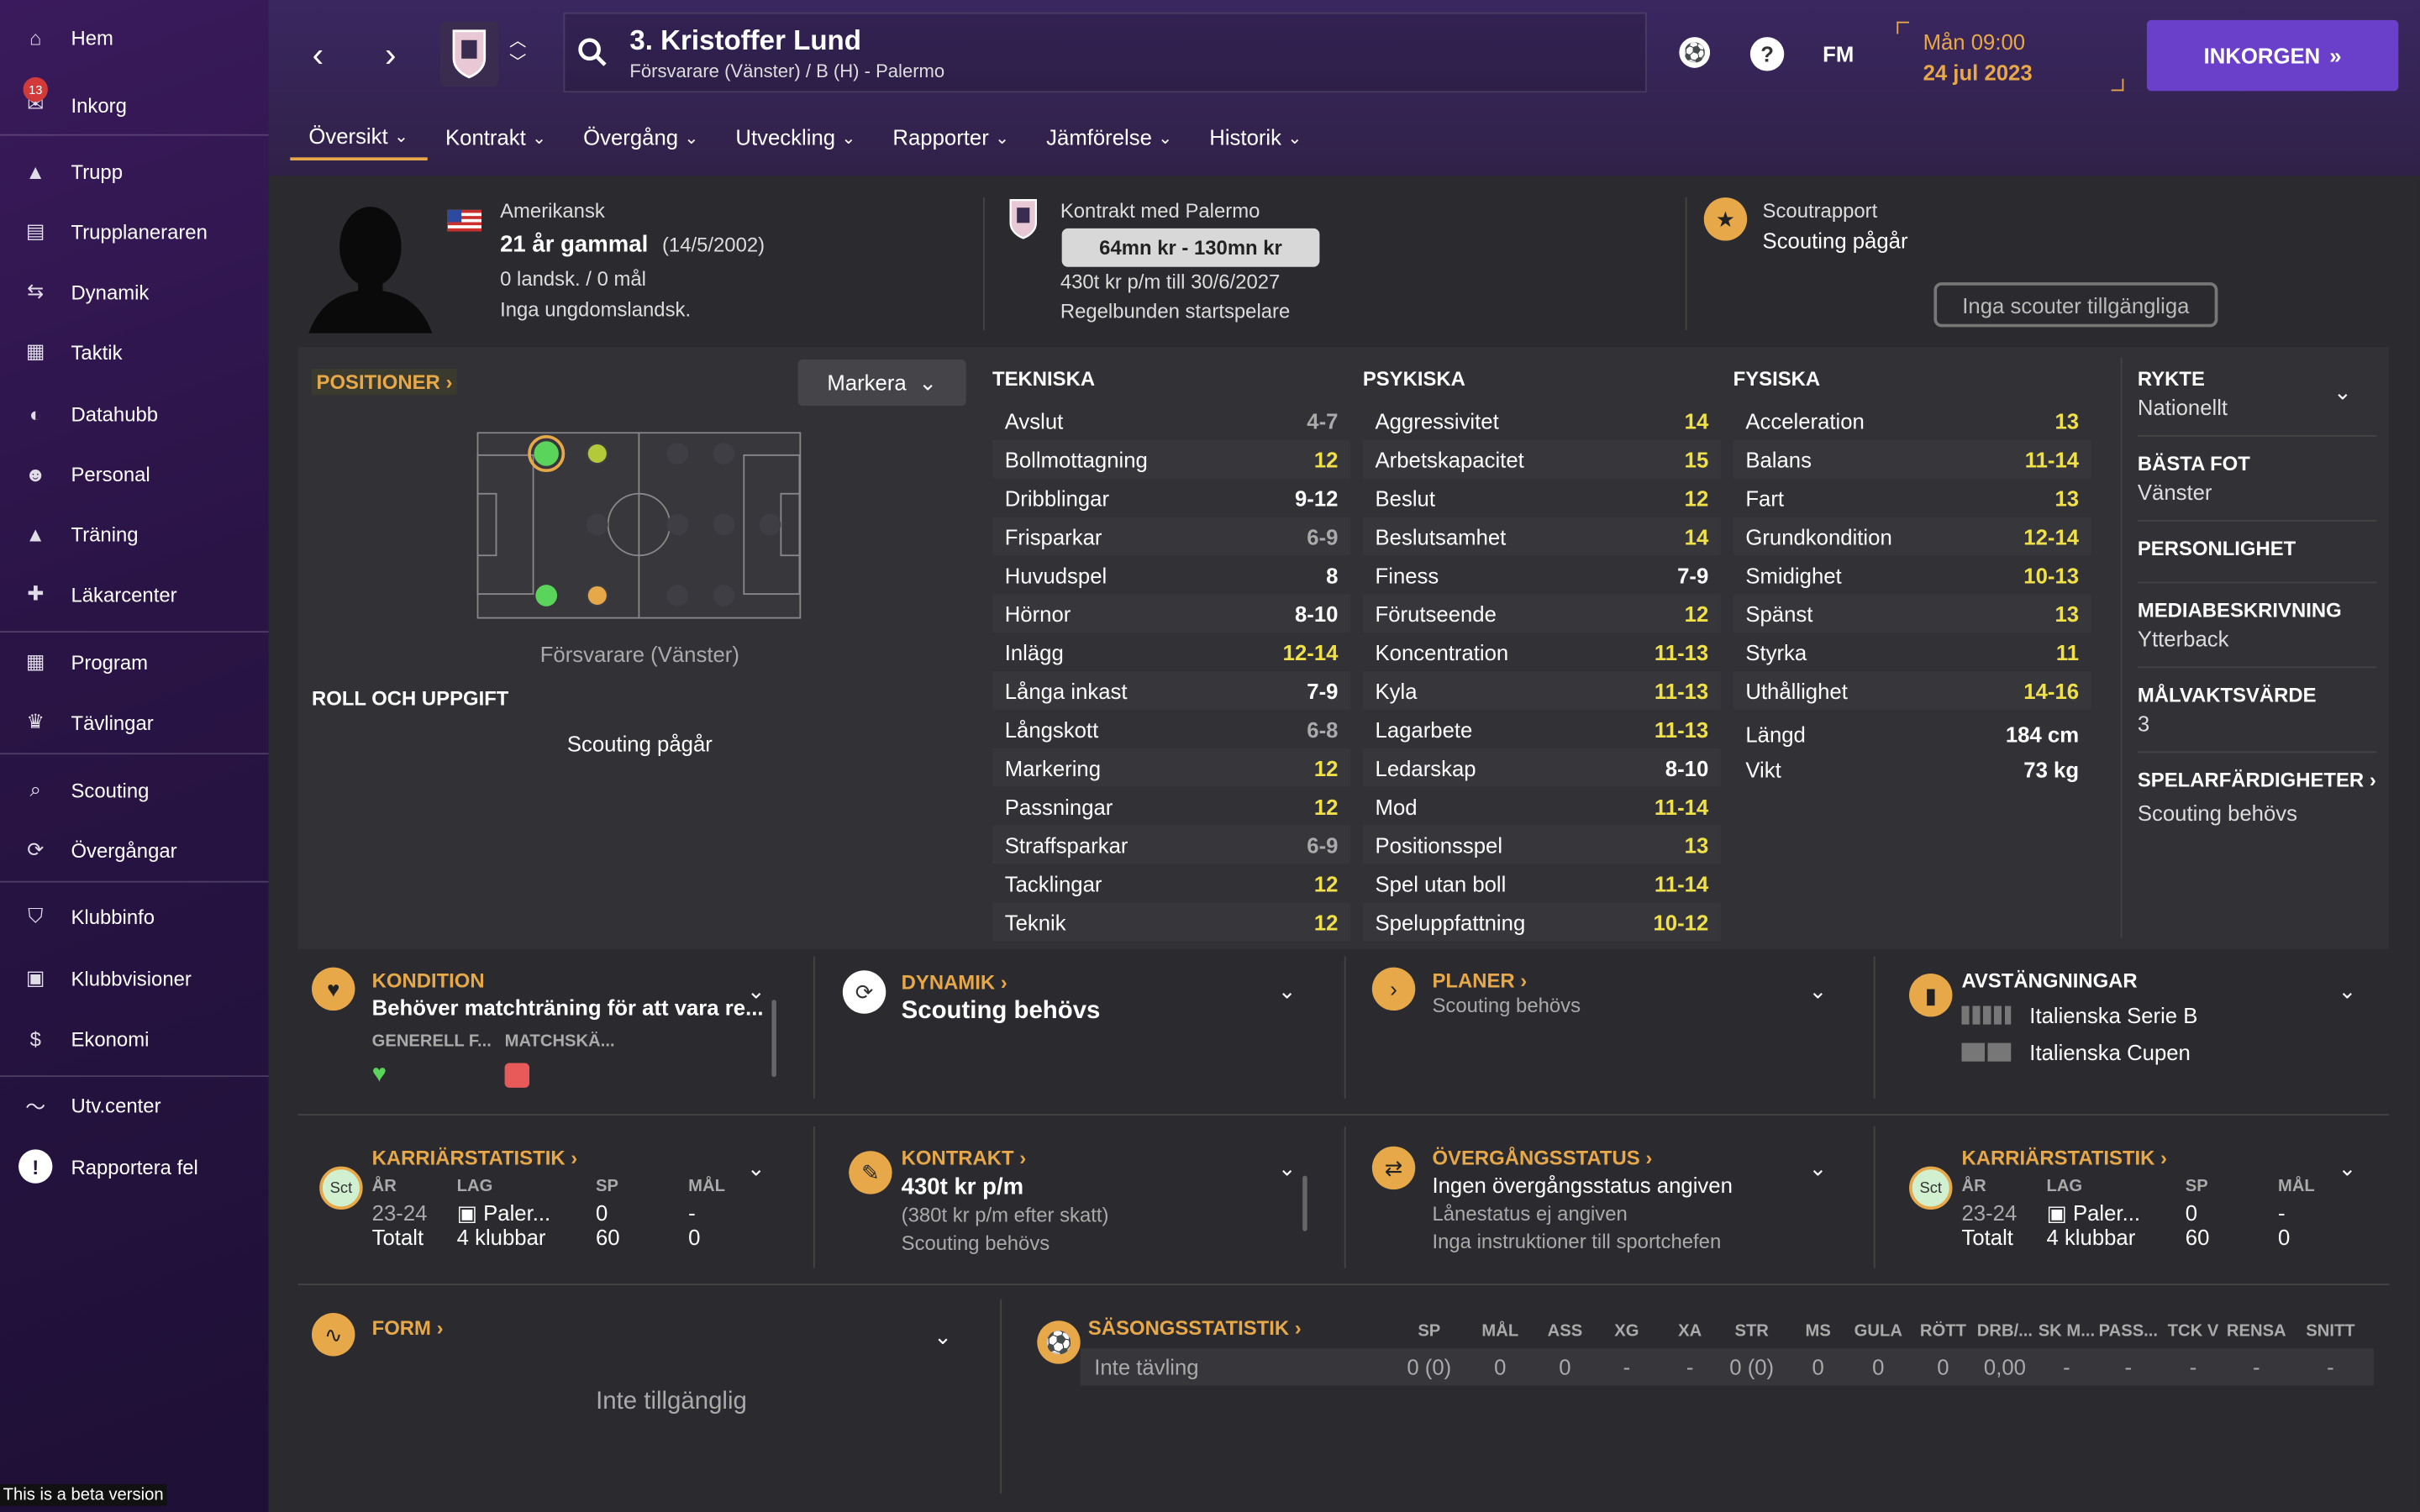 The image size is (2420, 1512). I want to click on tab-jämförelse: Jämförelse ⌄, so click(1109, 137).